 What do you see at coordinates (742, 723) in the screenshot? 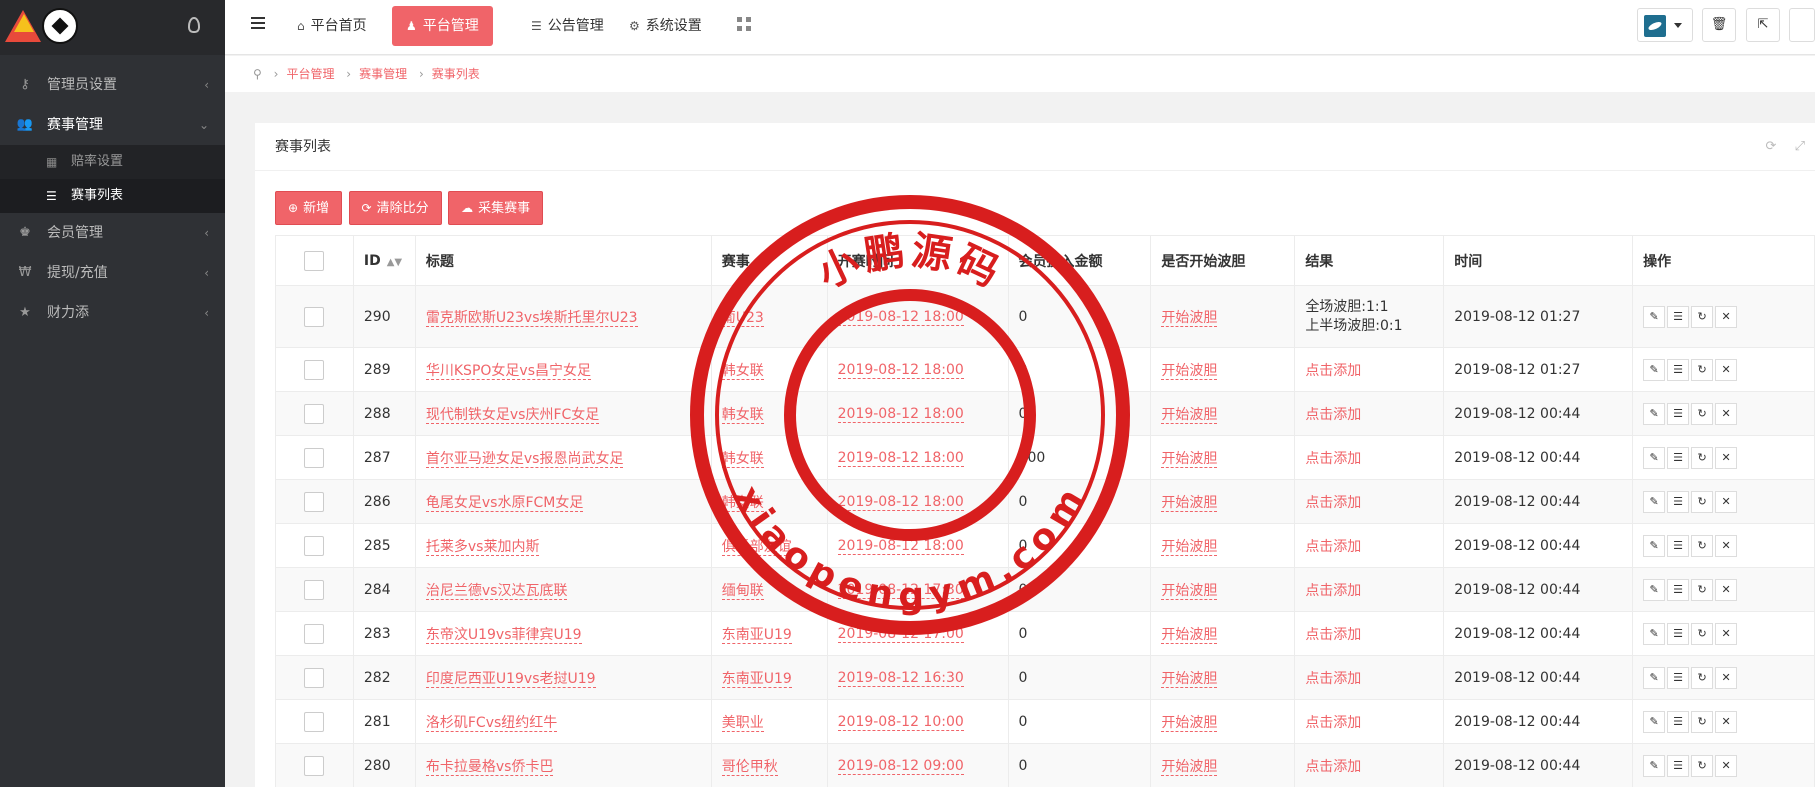
I see `league-link: 美职业` at bounding box center [742, 723].